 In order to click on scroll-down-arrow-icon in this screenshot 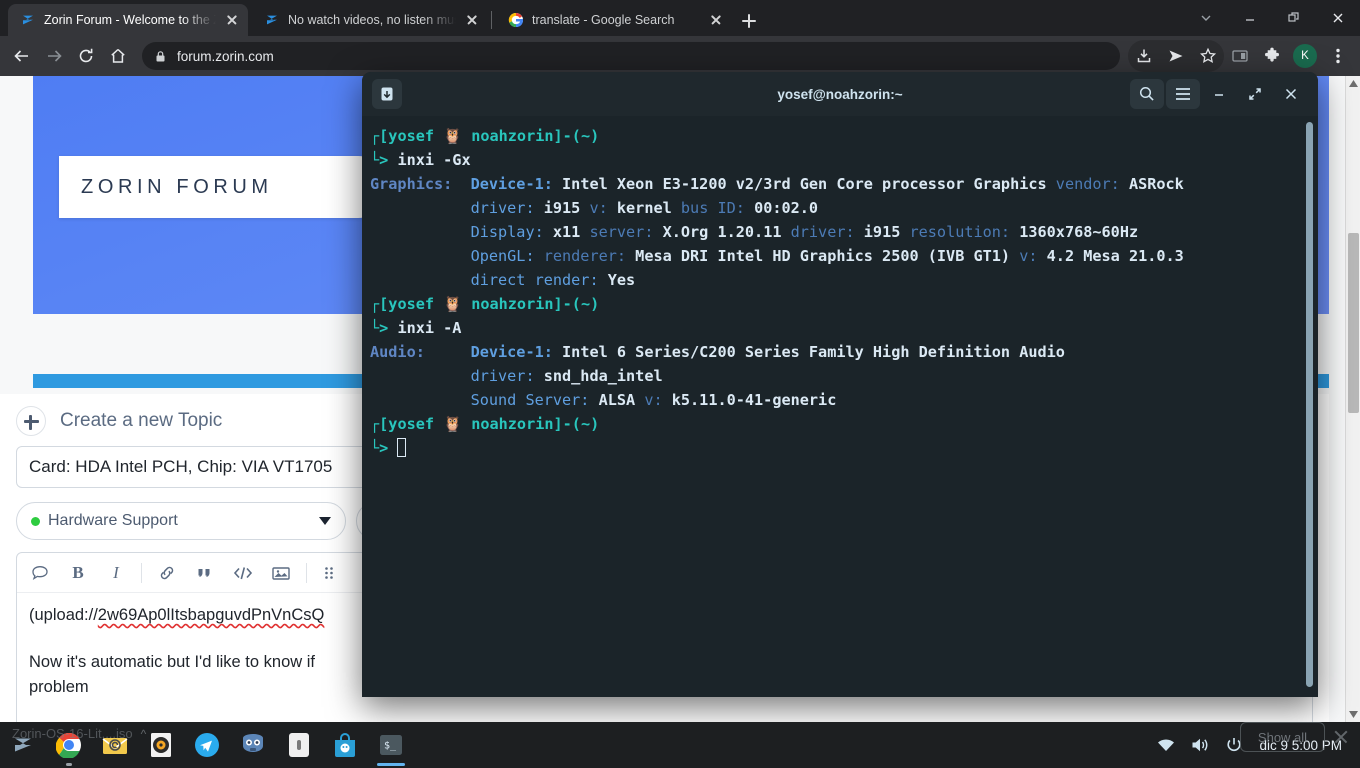, I will do `click(1353, 714)`.